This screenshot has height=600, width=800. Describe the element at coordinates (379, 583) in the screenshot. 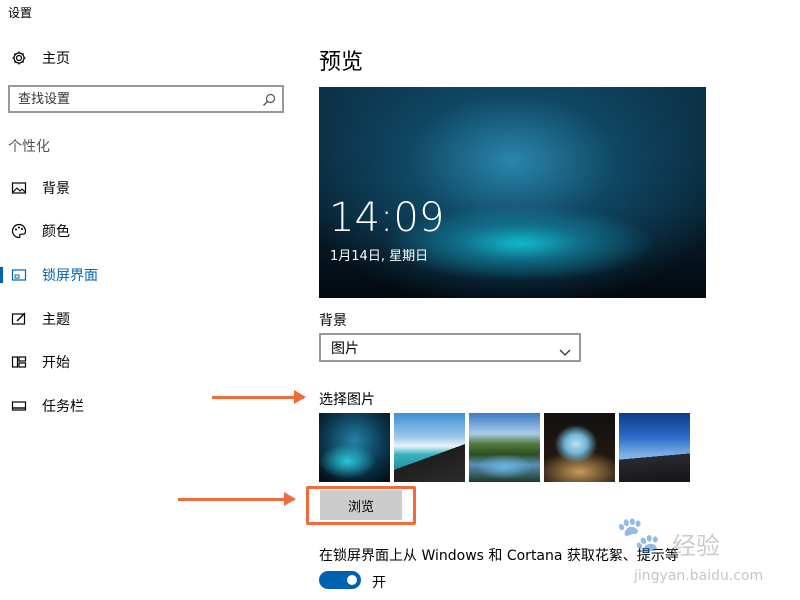

I see `toggle-state-label: 开` at that location.